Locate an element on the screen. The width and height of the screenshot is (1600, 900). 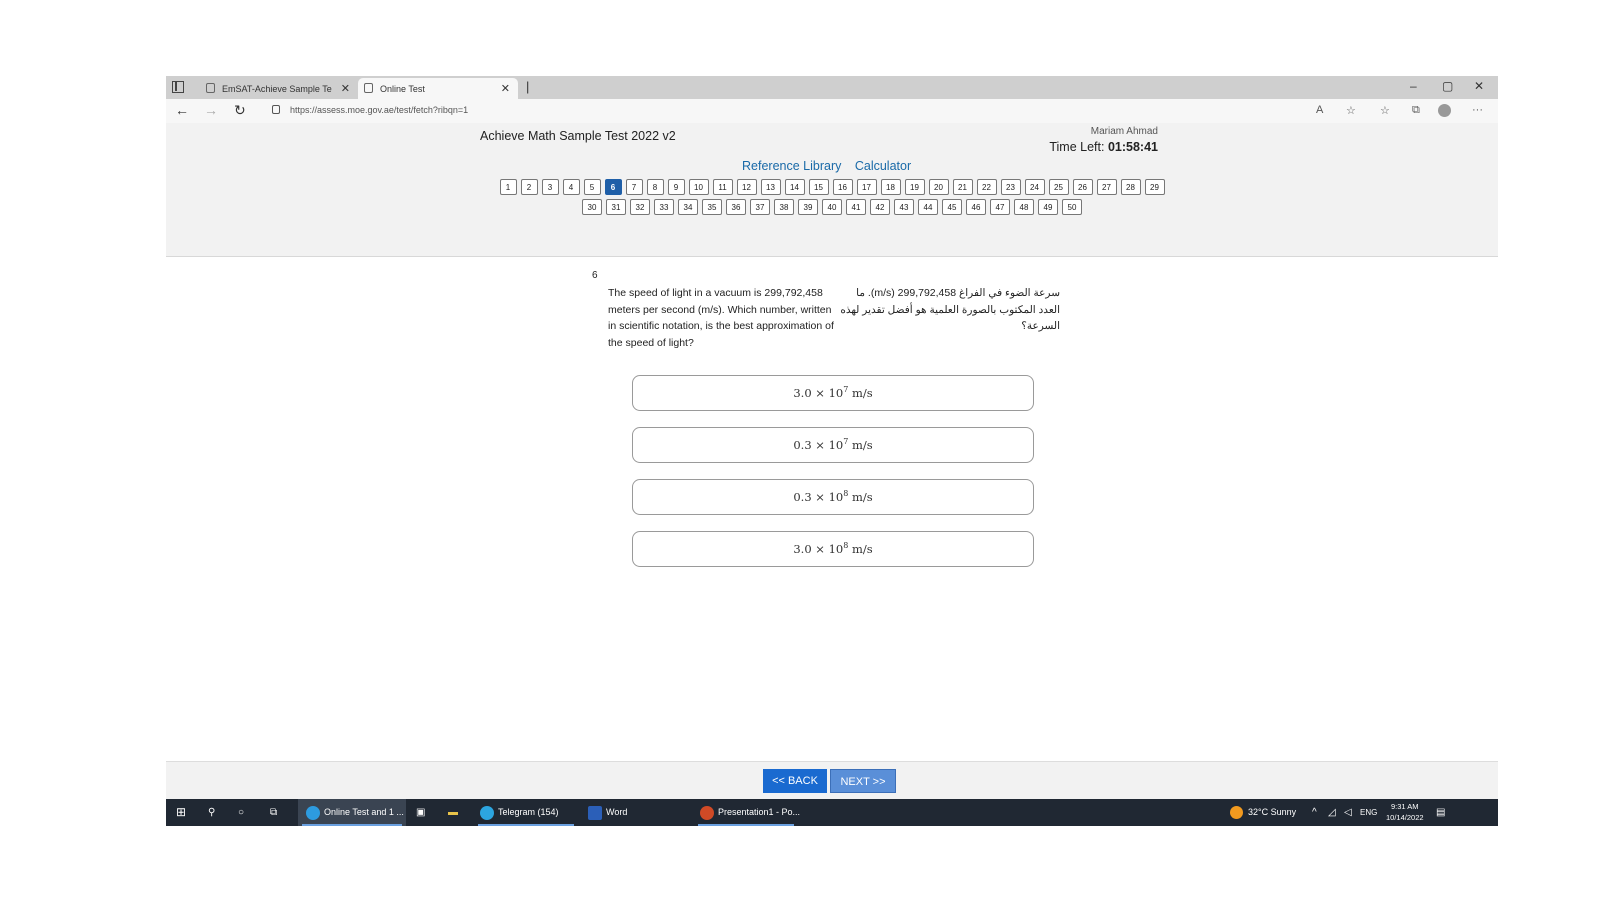
reference-library-link: Reference Library is located at coordinates (791, 166).